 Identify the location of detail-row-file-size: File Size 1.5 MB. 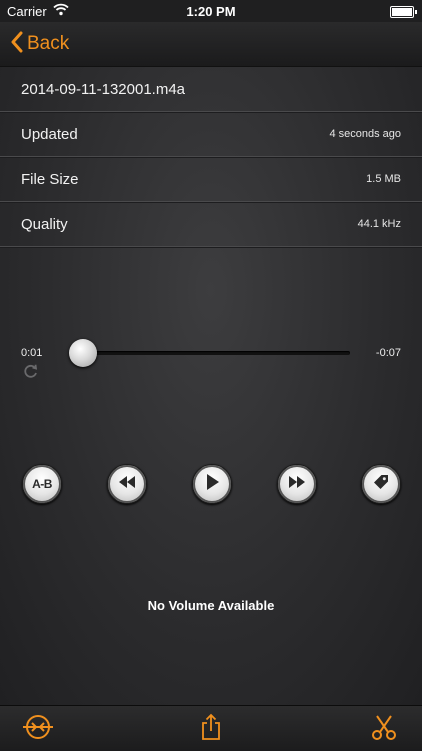
(211, 179).